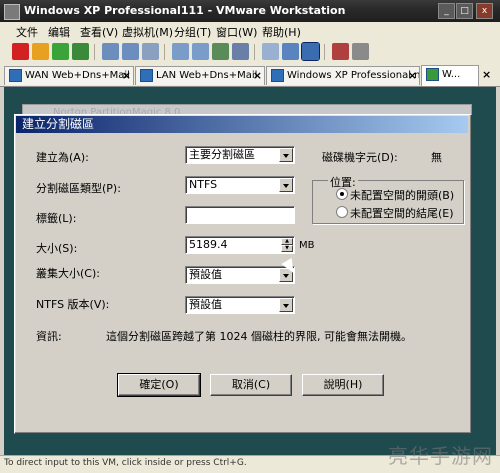 The height and width of the screenshot is (473, 500). What do you see at coordinates (20, 51) in the screenshot?
I see `stop-icon` at bounding box center [20, 51].